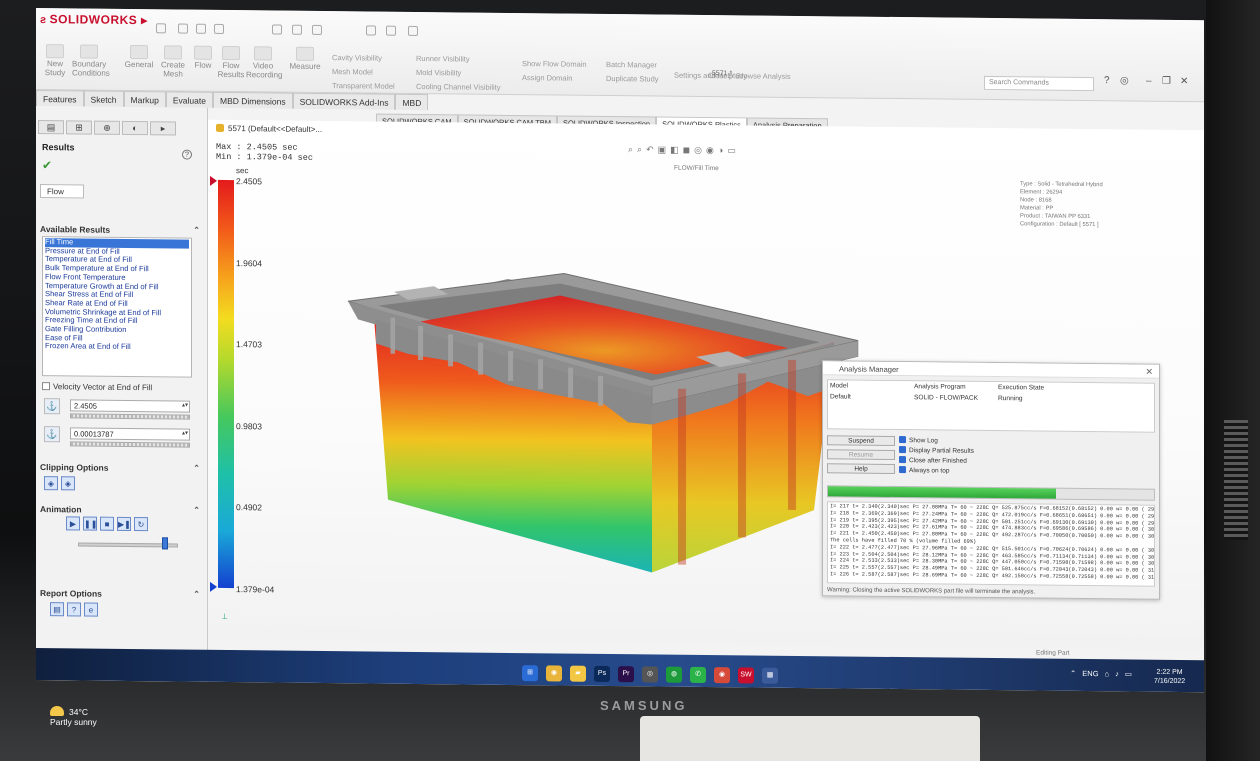 The image size is (1260, 761). Describe the element at coordinates (1090, 673) in the screenshot. I see `language-indicator: ENG` at that location.